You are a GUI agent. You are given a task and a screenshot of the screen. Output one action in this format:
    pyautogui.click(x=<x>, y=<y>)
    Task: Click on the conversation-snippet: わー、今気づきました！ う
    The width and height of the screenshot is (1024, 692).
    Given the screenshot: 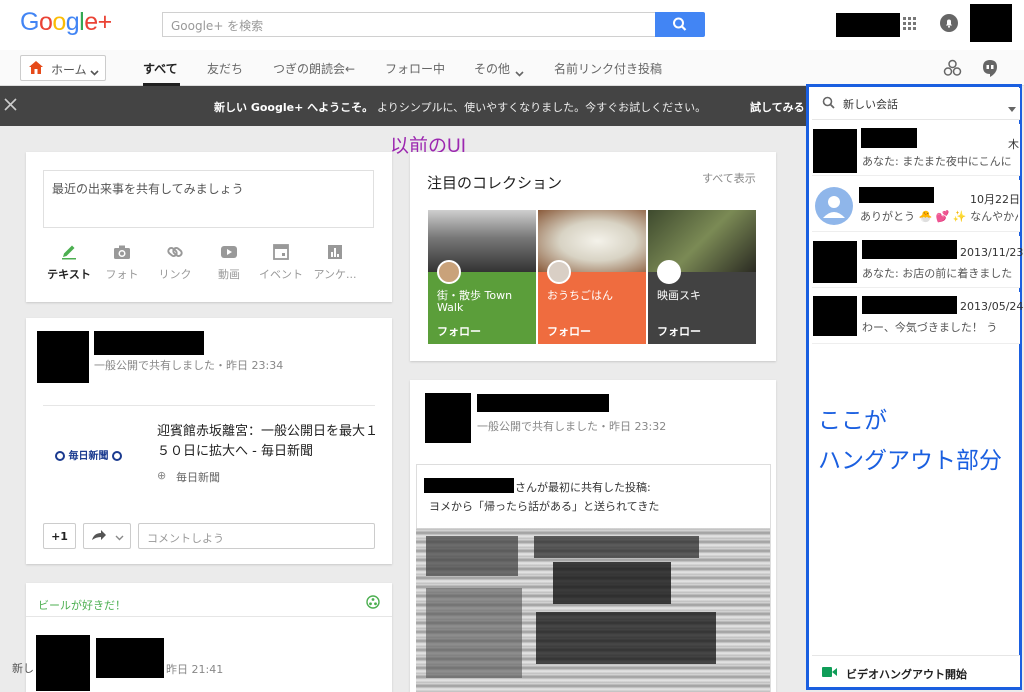 What is the action you would take?
    pyautogui.click(x=930, y=327)
    